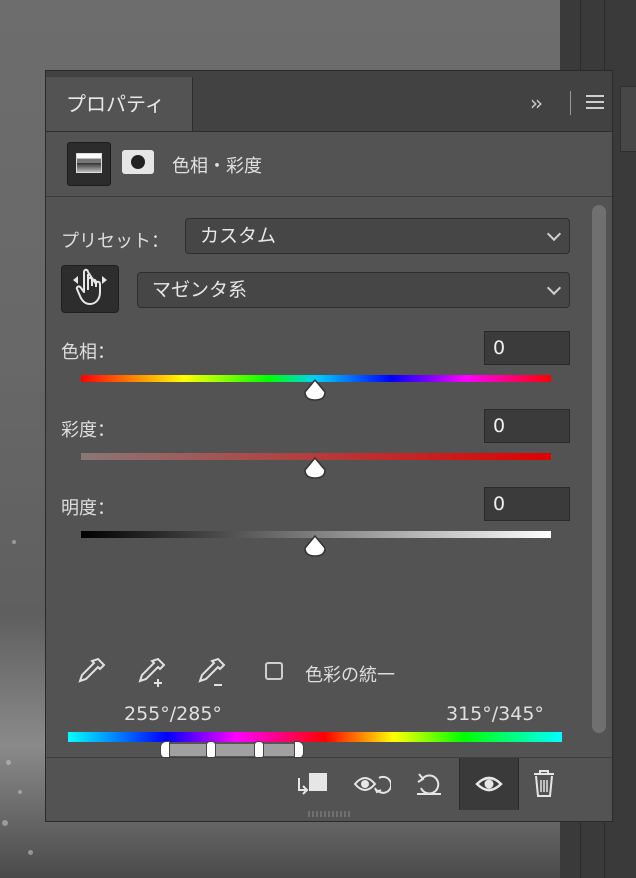  I want to click on visibility-toggle-button, so click(489, 784).